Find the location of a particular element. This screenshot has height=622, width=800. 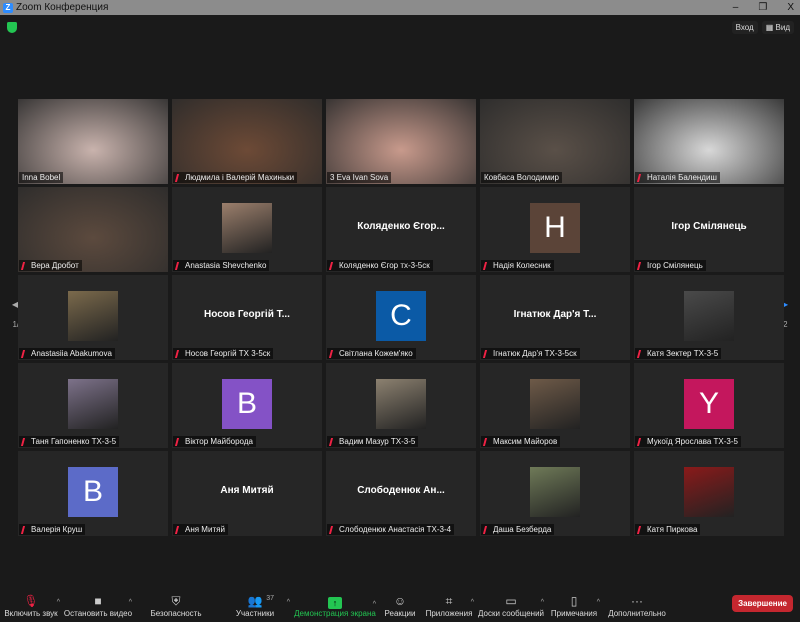

participant-name: Світлана Кожем'яко is located at coordinates (376, 353).